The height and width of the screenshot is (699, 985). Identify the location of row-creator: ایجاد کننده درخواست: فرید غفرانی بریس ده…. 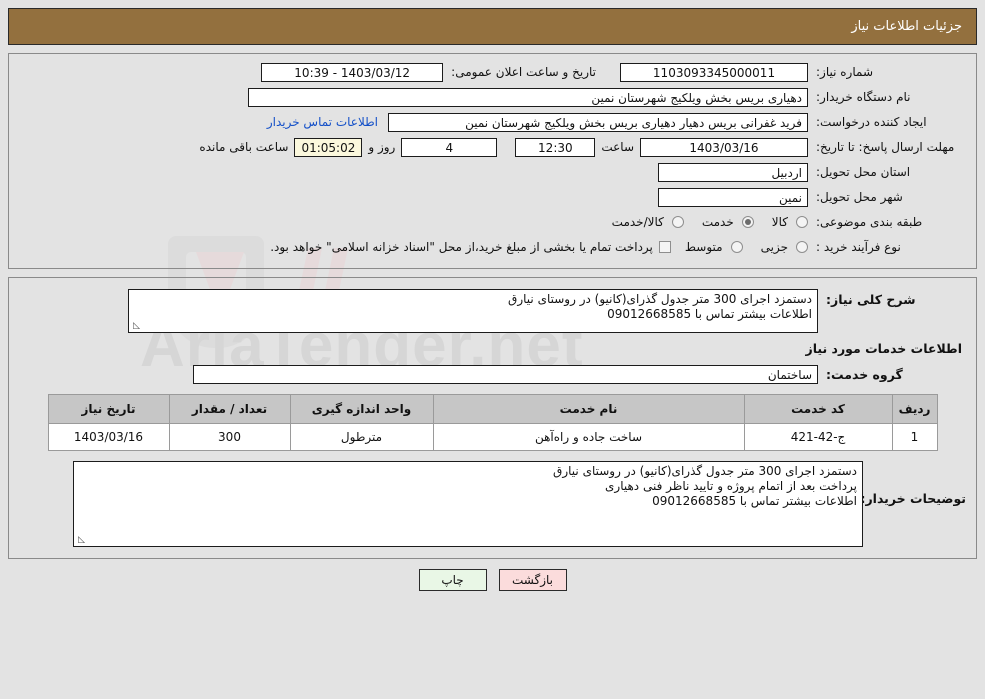
(492, 122).